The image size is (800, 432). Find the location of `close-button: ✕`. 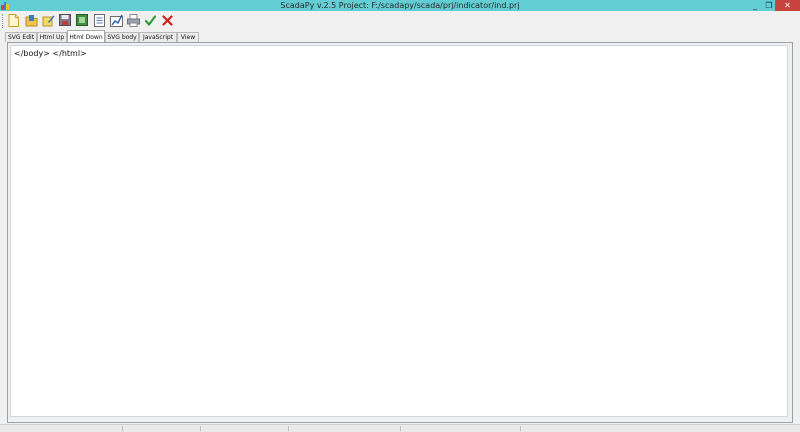

close-button: ✕ is located at coordinates (787, 5).